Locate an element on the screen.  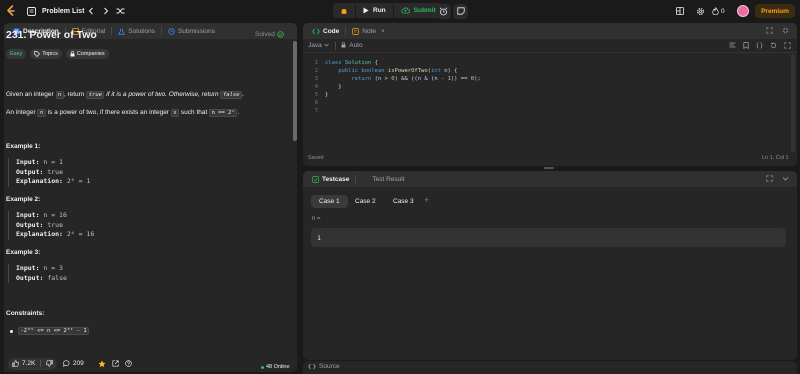
problem-list-icon is located at coordinates (31, 11).